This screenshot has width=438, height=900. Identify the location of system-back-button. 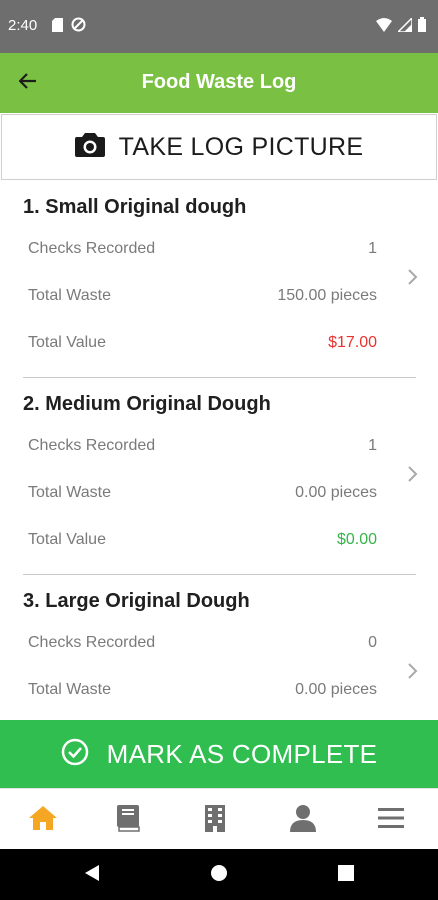
(92, 875).